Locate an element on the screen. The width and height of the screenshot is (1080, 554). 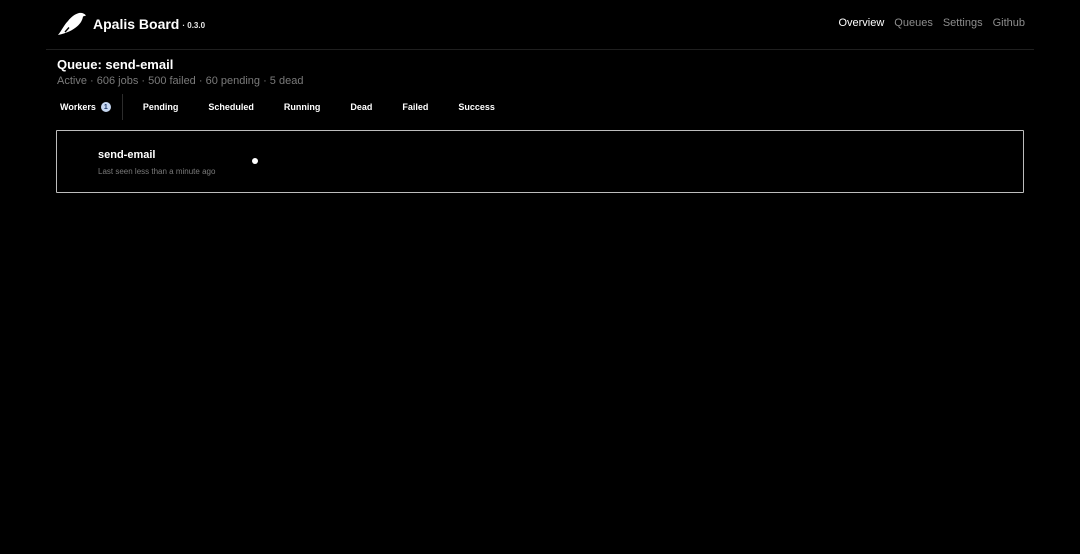
tab-workers-label: Workers is located at coordinates (78, 107).